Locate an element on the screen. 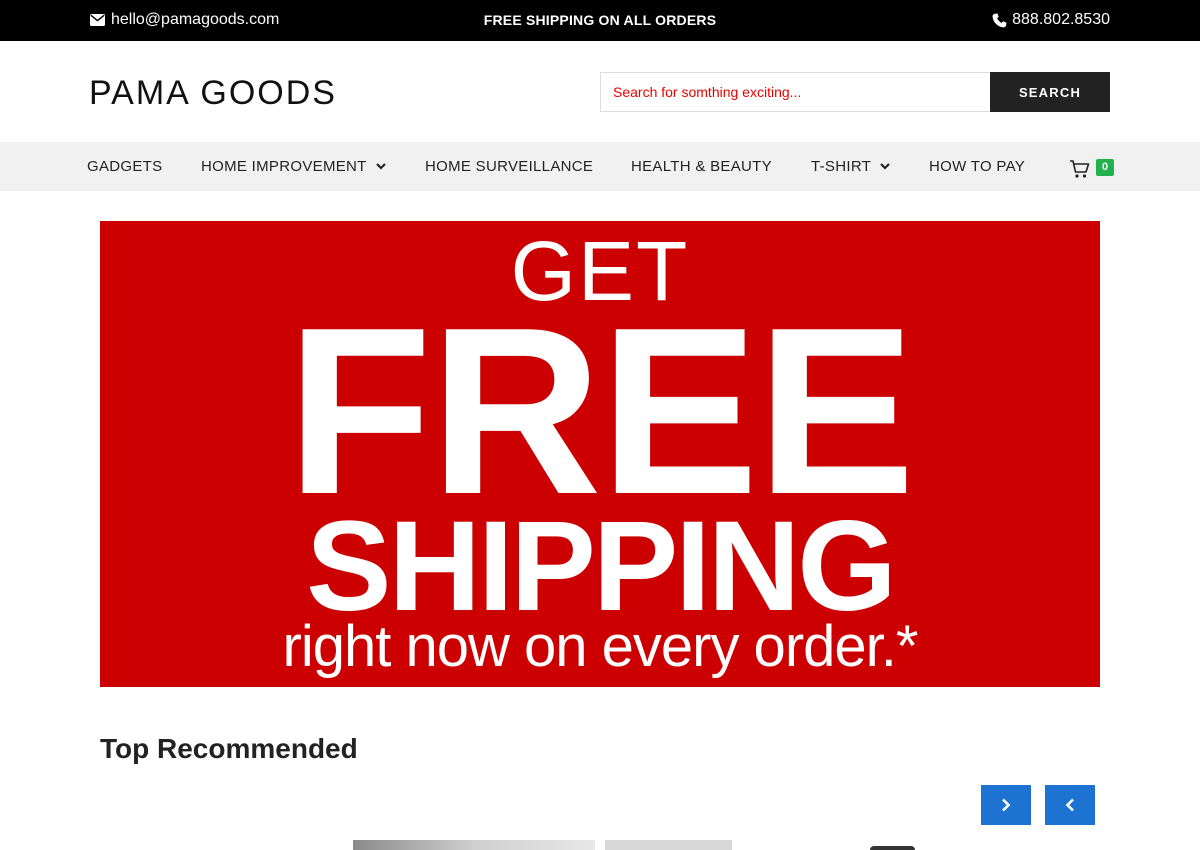  nav-item-gadgets: GADGETS is located at coordinates (124, 166).